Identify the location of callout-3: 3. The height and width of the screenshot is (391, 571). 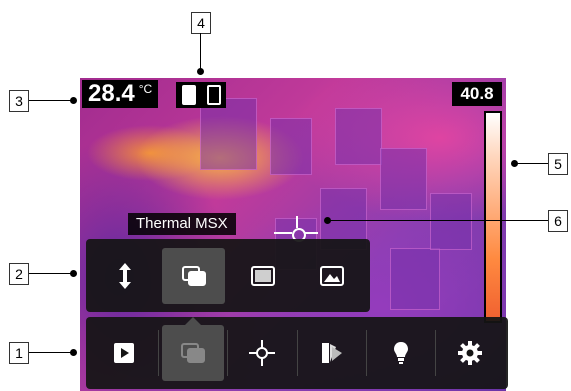
(19, 101).